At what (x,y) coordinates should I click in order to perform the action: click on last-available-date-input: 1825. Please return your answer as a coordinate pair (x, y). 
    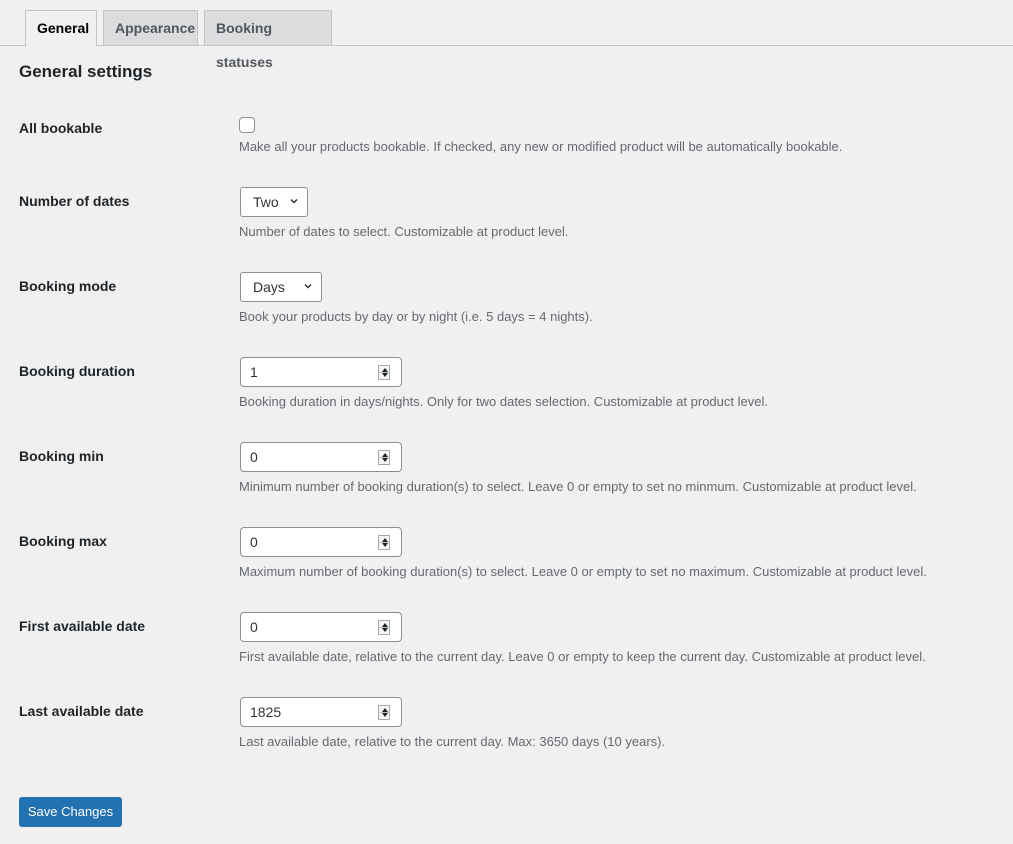
    Looking at the image, I should click on (321, 712).